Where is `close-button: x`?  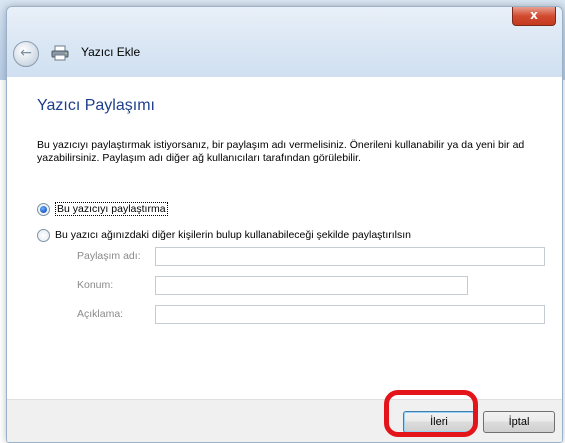
close-button: x is located at coordinates (534, 16).